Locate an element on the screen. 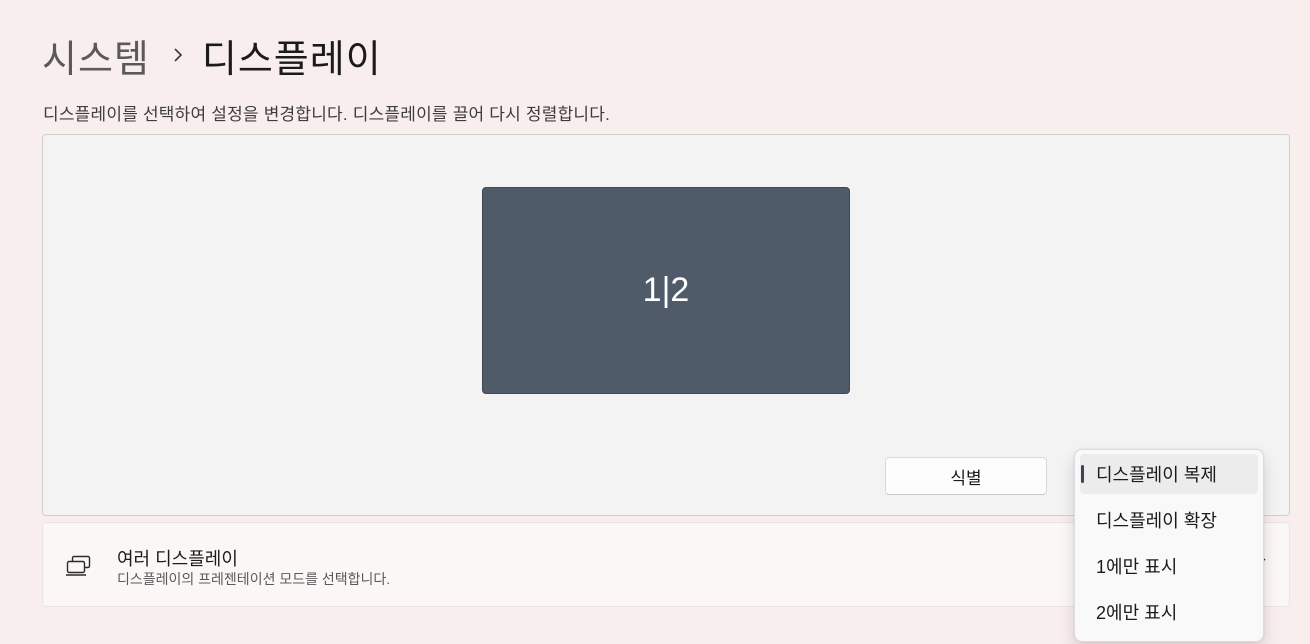  presentation-mode-dropdown: 디스플레이 복제 디스플레이 확장 1에만 표시 2에만 표시 is located at coordinates (1169, 545).